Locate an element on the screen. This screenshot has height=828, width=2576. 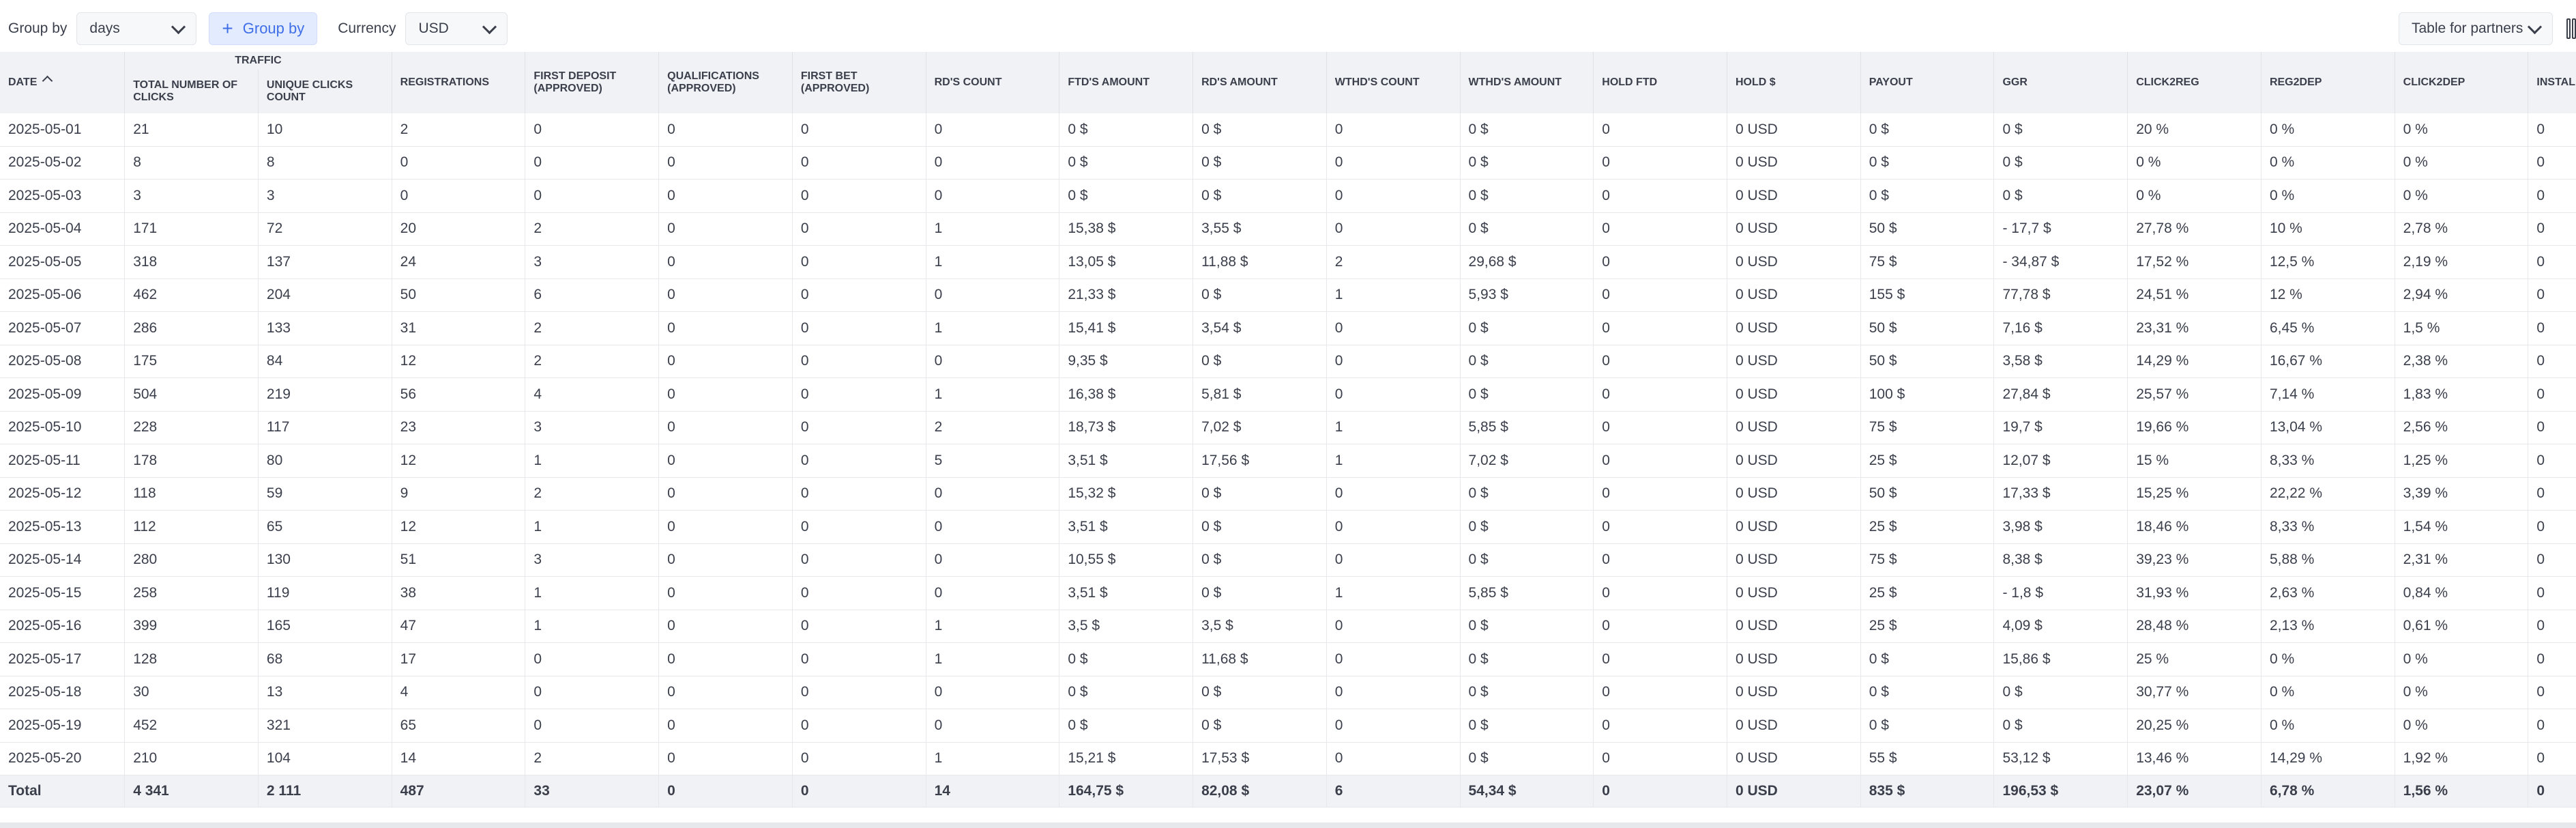
table-cell: 1,92 % is located at coordinates (2462, 759).